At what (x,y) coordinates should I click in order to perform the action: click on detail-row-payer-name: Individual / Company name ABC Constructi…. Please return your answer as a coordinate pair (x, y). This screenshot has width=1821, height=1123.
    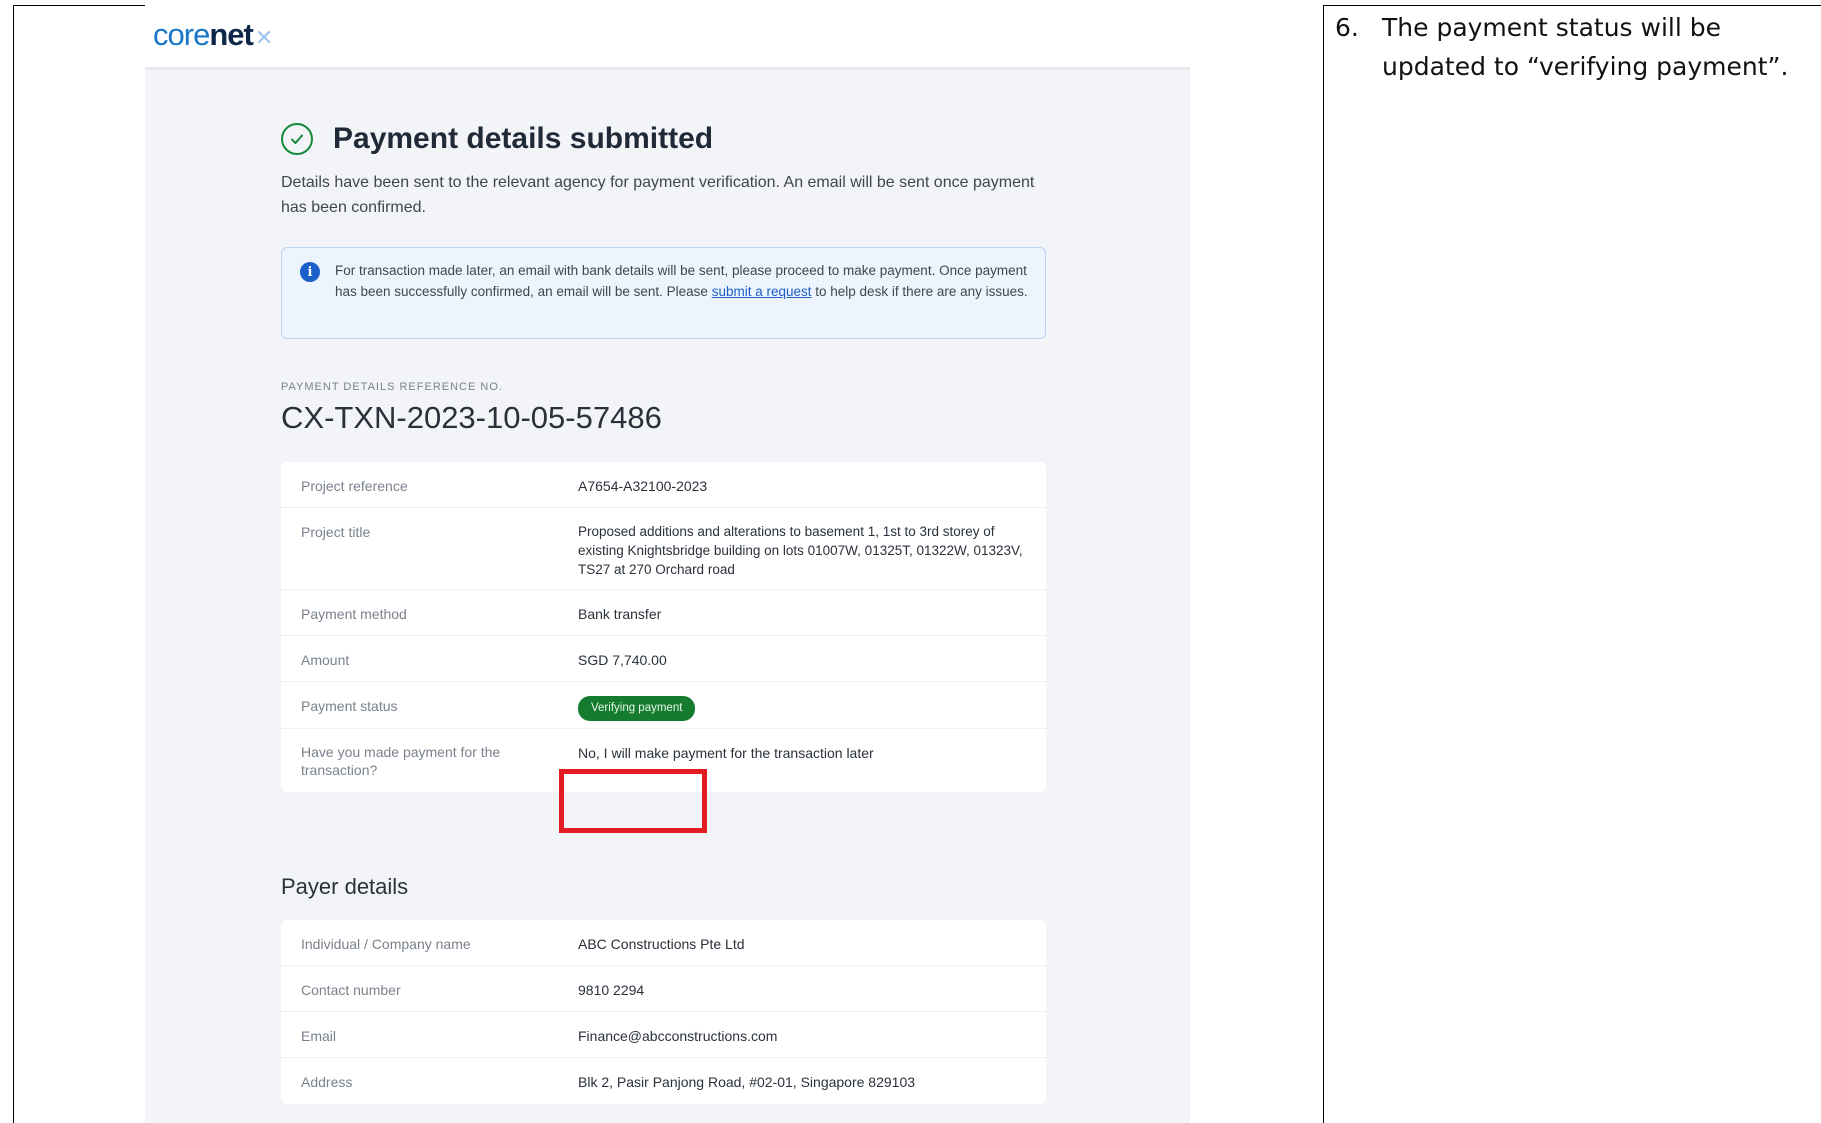
    Looking at the image, I should click on (663, 943).